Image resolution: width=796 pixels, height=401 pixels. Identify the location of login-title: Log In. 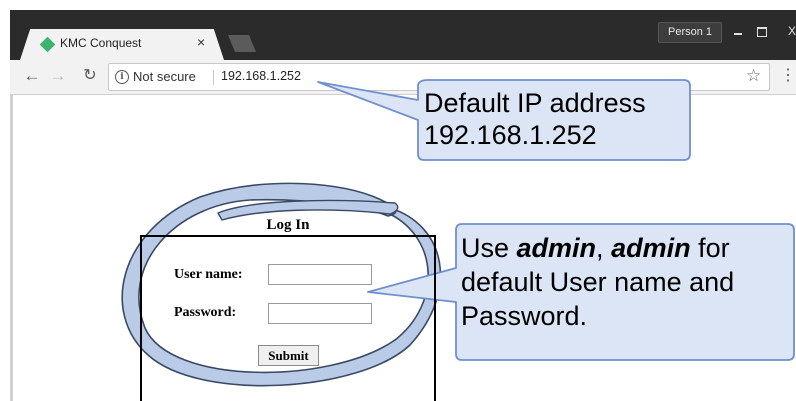
(288, 225).